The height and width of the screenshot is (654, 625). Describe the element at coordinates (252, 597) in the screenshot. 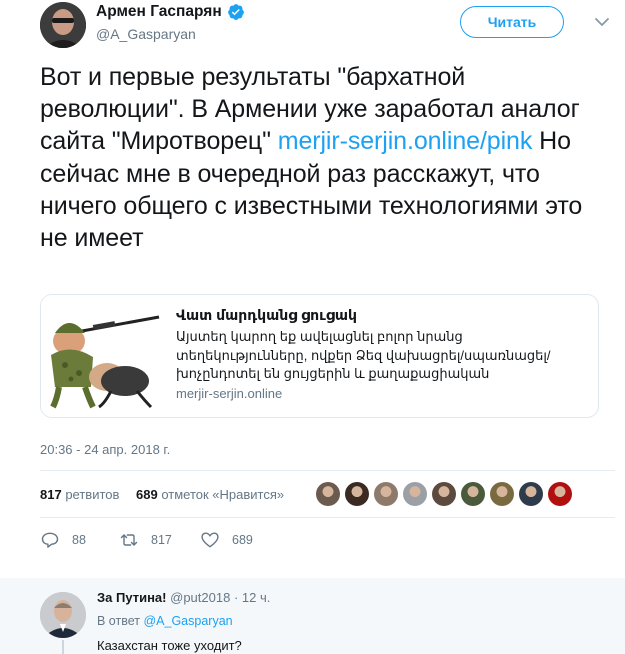

I see `reply-time: · 12 ч.` at that location.